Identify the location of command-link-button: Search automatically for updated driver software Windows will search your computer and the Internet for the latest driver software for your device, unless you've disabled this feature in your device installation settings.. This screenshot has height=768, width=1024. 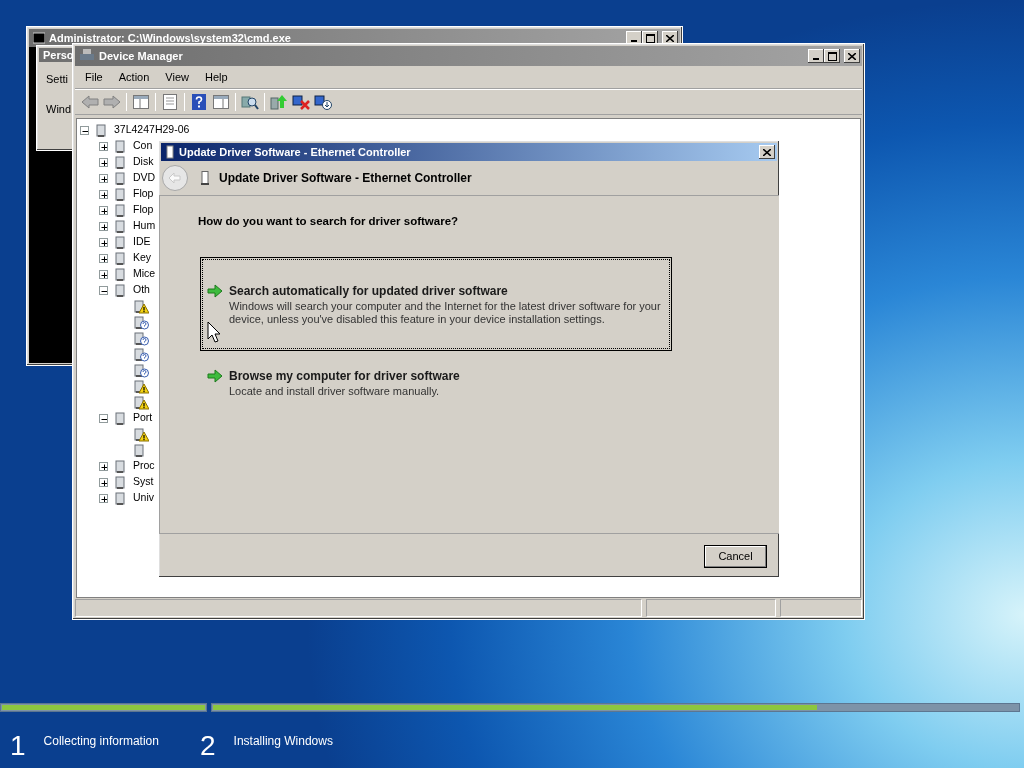
(436, 304).